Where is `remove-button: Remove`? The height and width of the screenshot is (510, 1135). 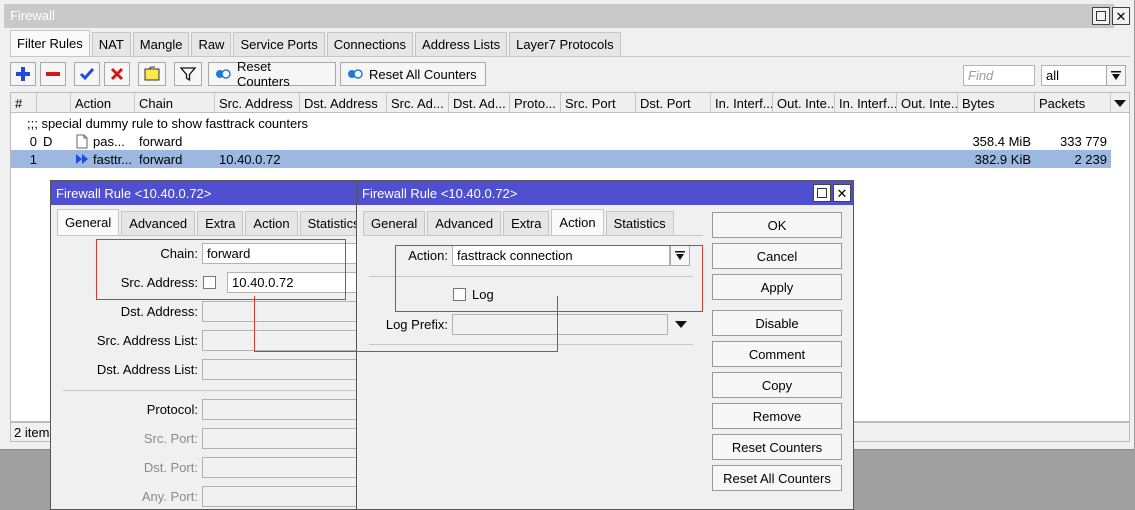
remove-button: Remove is located at coordinates (777, 416).